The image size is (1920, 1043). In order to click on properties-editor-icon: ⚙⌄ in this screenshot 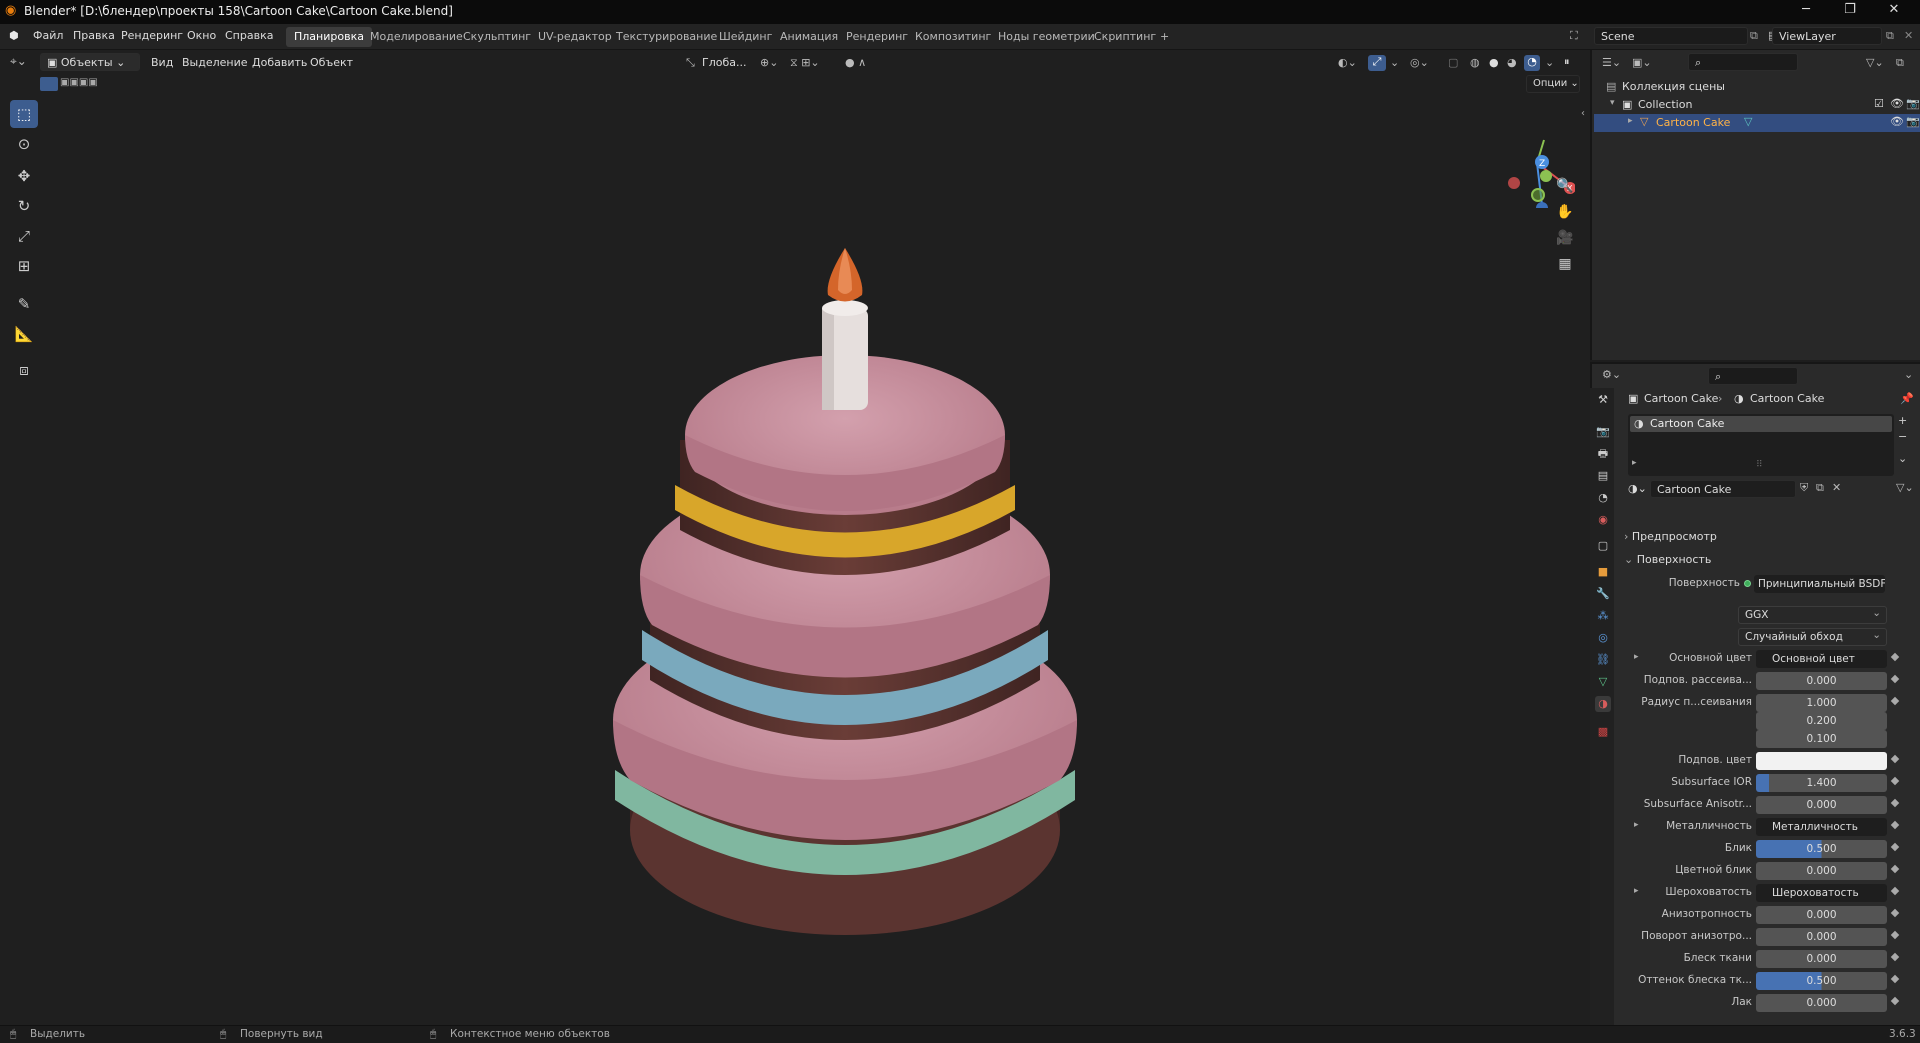, I will do `click(1611, 374)`.